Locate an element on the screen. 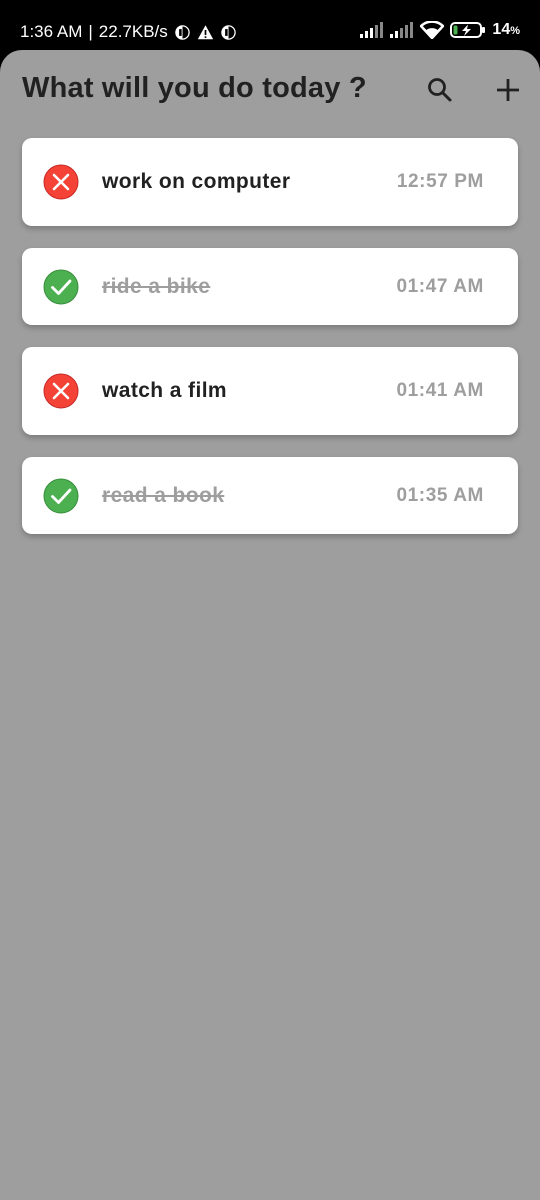 Image resolution: width=540 pixels, height=1200 pixels. status-left: 1:36 AM | 22.7KB/s is located at coordinates (128, 32).